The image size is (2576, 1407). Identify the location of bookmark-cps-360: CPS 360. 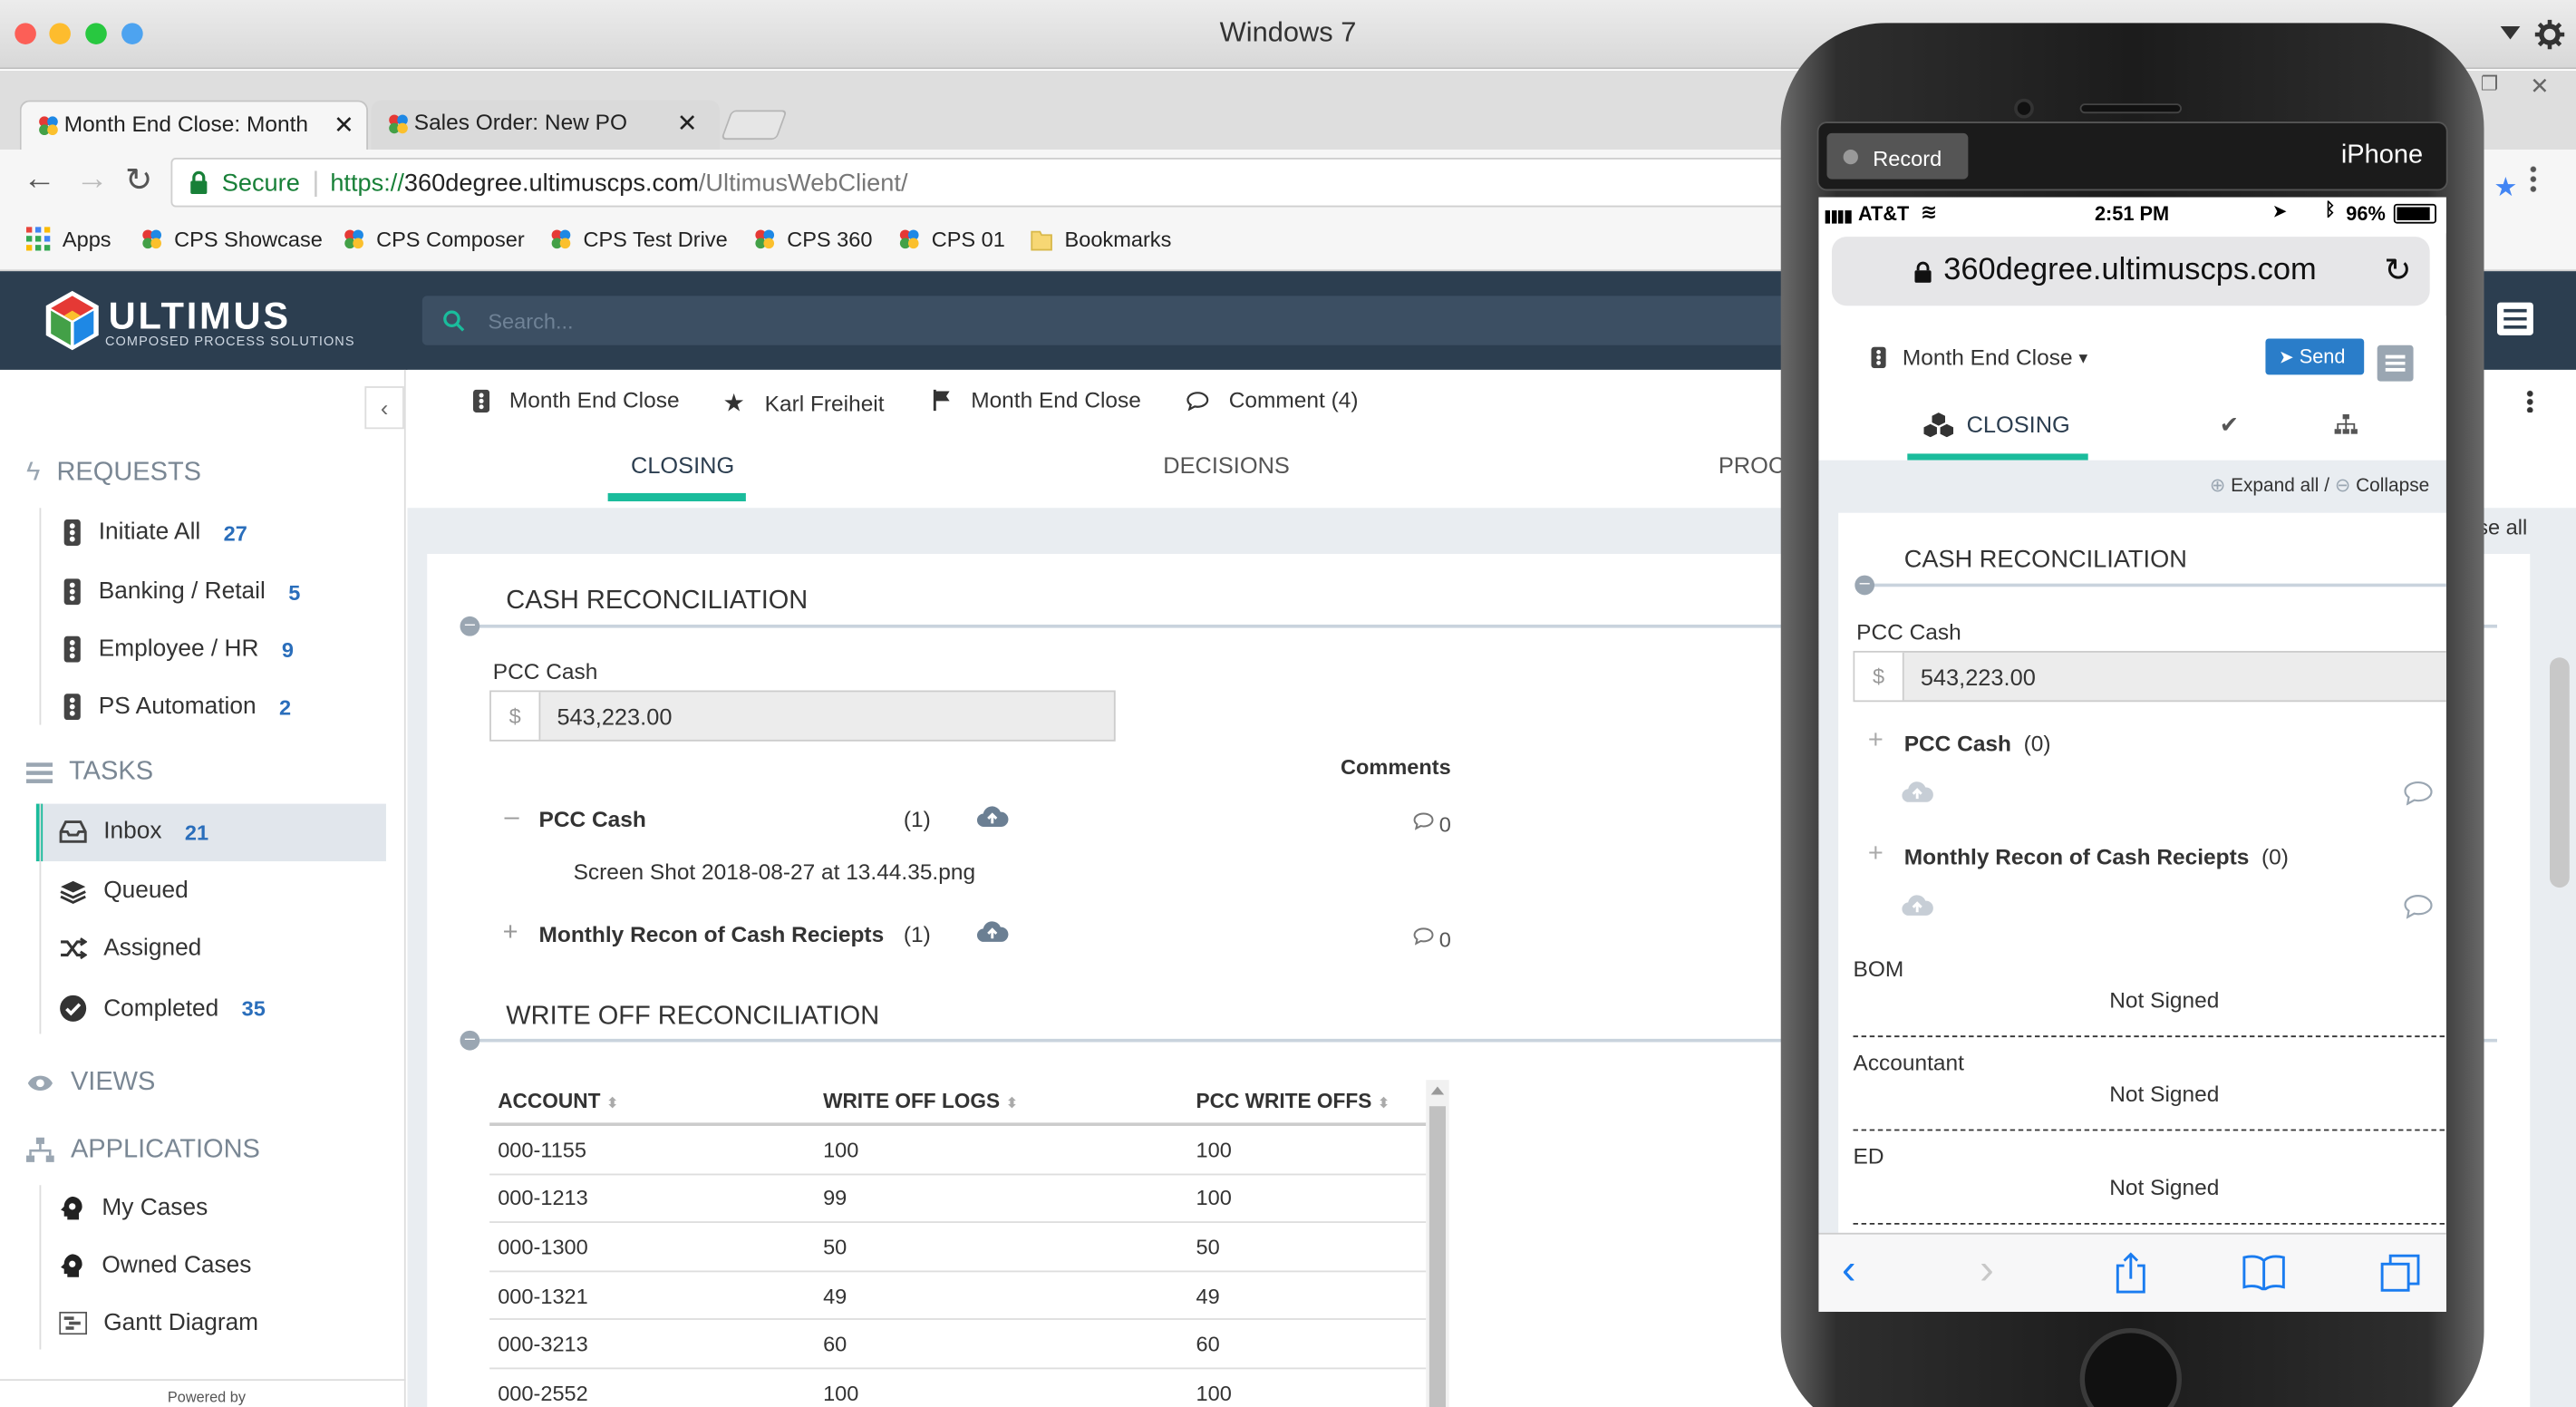
(813, 239).